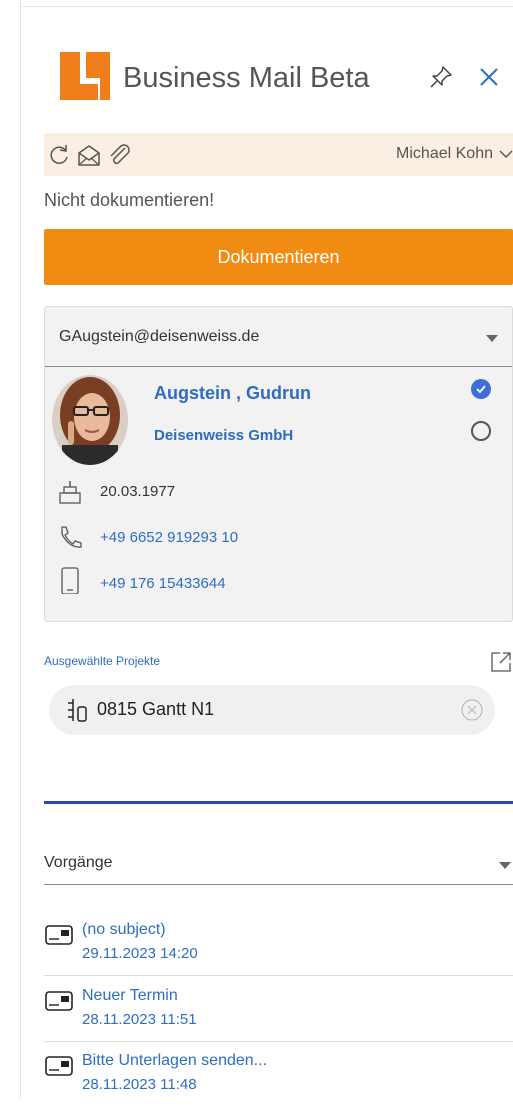 The width and height of the screenshot is (513, 1112). Describe the element at coordinates (278, 337) in the screenshot. I see `email-select: GAugstein@deisenweiss.de` at that location.